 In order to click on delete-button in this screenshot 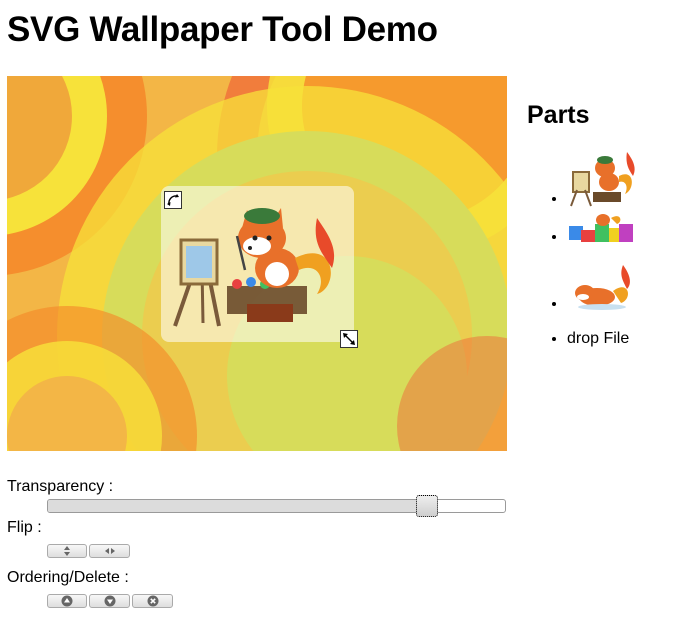, I will do `click(152, 601)`.